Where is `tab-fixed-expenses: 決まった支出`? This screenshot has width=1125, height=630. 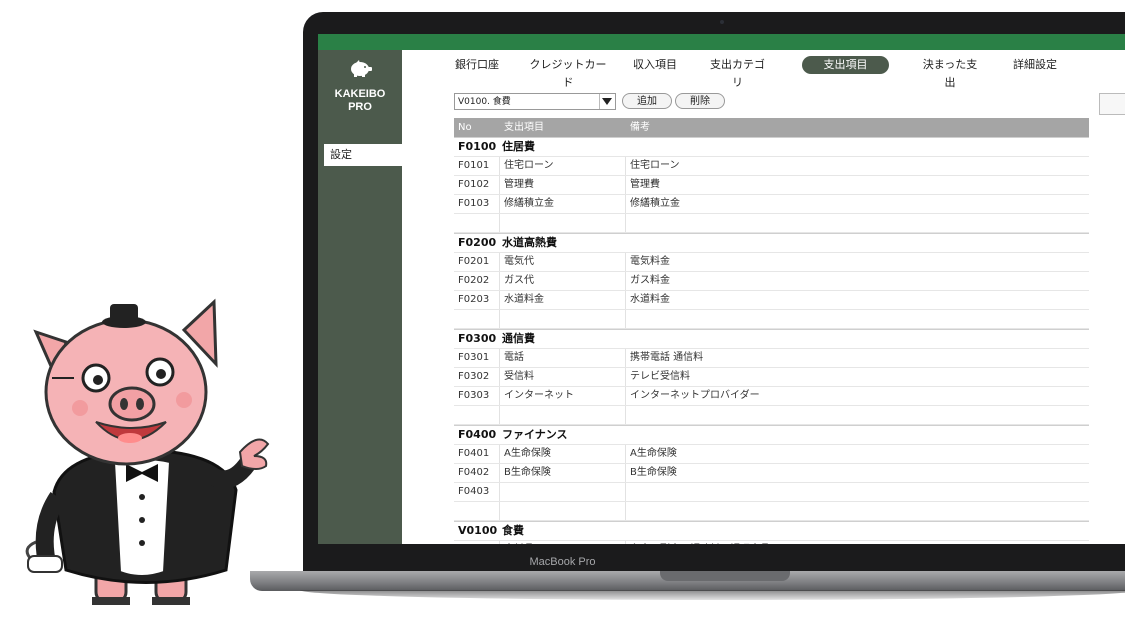 tab-fixed-expenses: 決まった支出 is located at coordinates (950, 72).